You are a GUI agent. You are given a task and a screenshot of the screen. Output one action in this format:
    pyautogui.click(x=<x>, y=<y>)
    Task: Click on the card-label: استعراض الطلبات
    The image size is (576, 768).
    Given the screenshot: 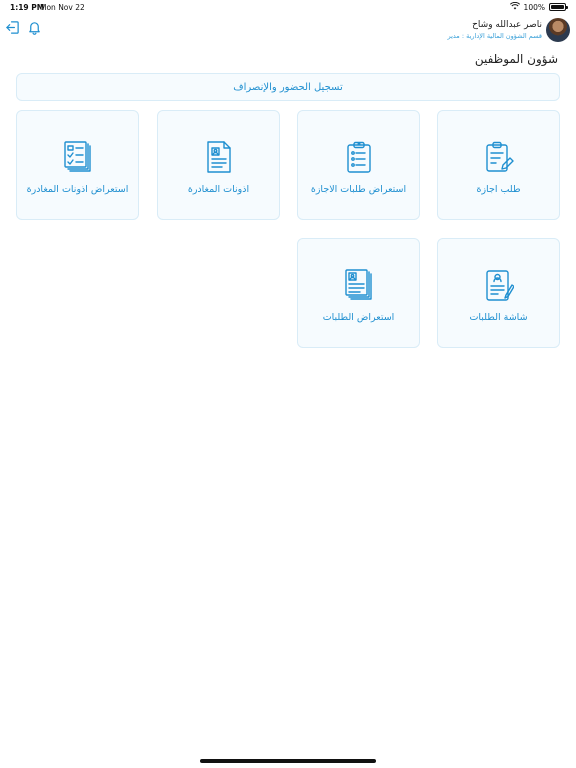 What is the action you would take?
    pyautogui.click(x=358, y=317)
    